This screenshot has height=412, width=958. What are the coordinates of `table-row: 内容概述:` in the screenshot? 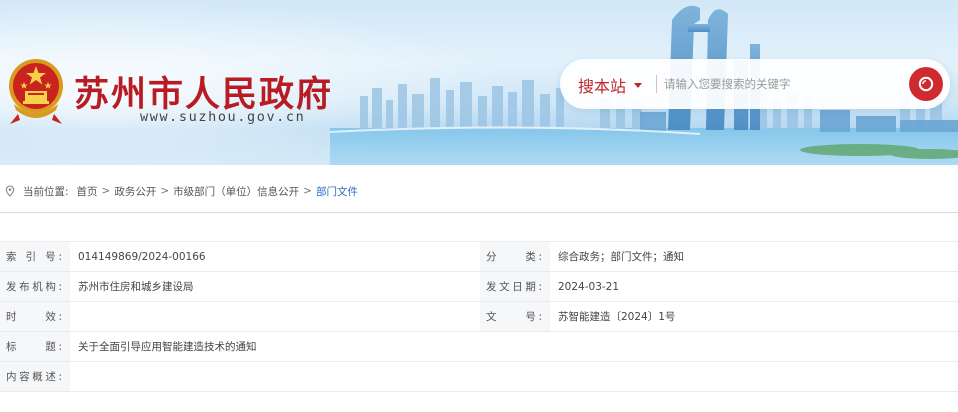 It's located at (479, 376).